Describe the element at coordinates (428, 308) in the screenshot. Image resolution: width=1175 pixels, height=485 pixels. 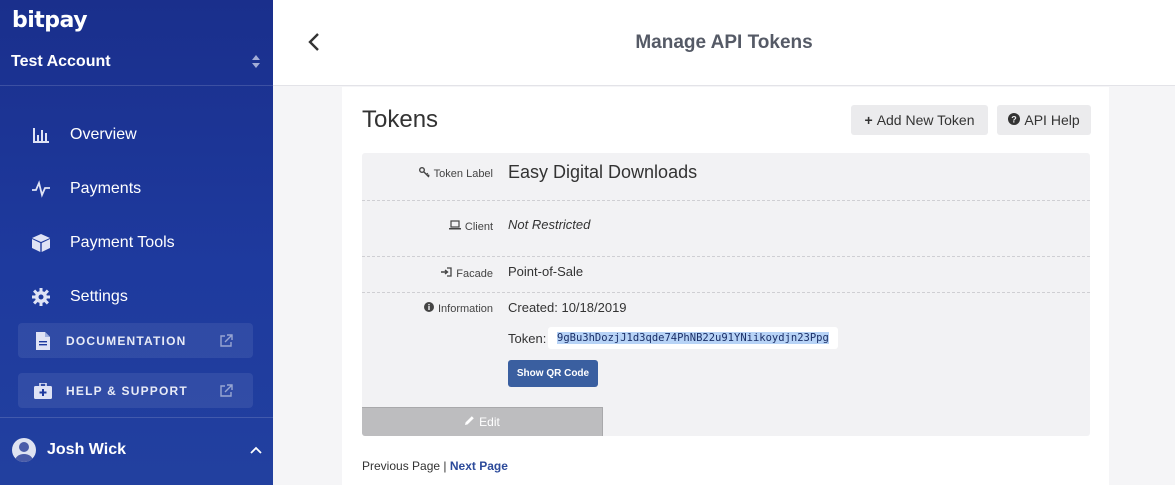
I see `info-circle-icon` at that location.